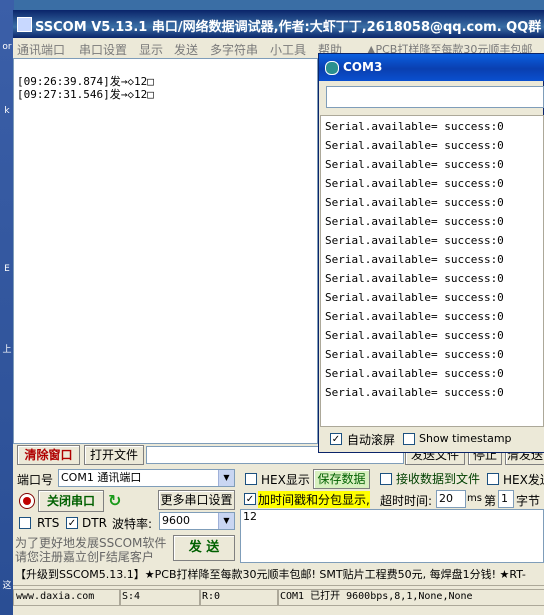 This screenshot has width=544, height=615. Describe the element at coordinates (332, 68) in the screenshot. I see `arduino-icon` at that location.